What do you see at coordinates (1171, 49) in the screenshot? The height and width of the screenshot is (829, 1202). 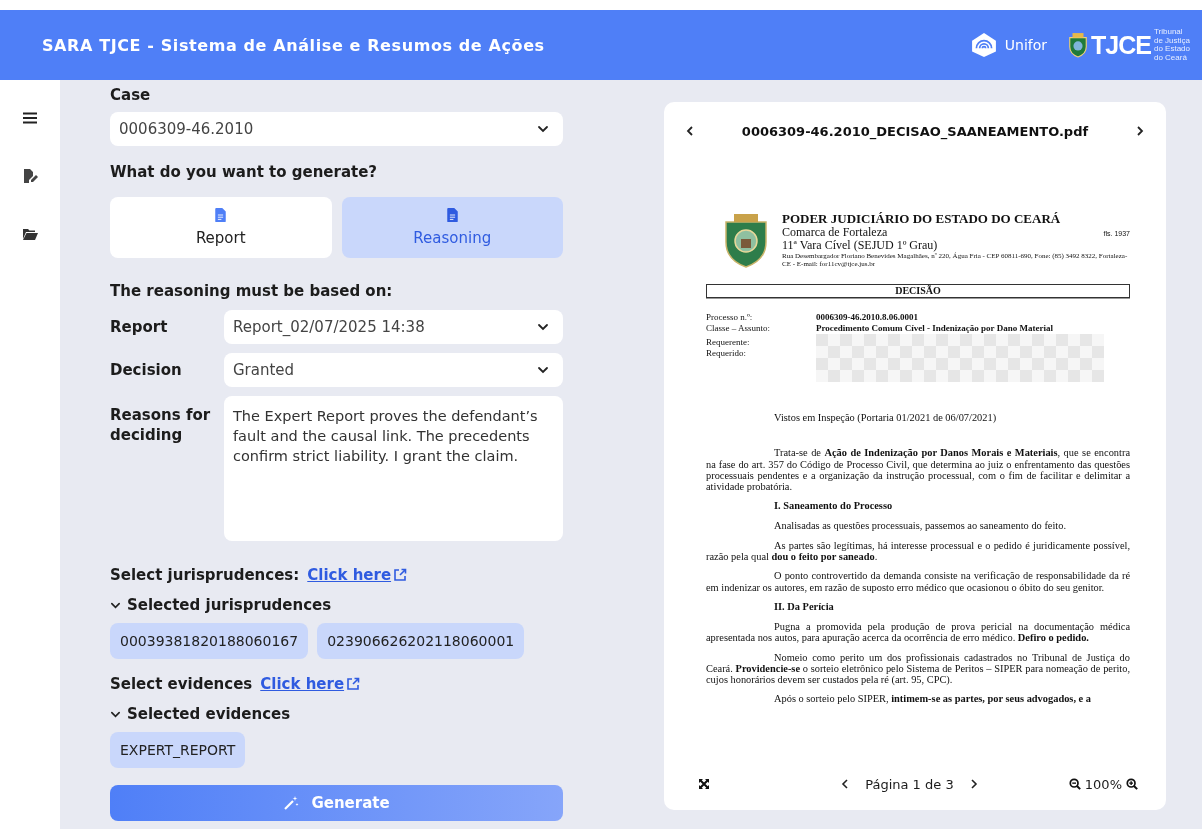 I see `logo-subtitle: do Estado` at bounding box center [1171, 49].